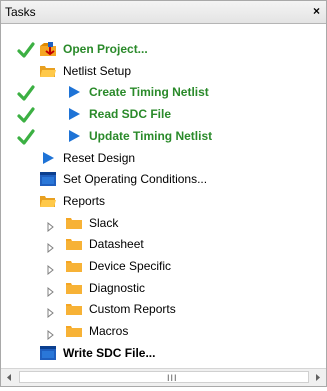 The height and width of the screenshot is (391, 327). I want to click on scrollbar-thumb: III, so click(164, 377).